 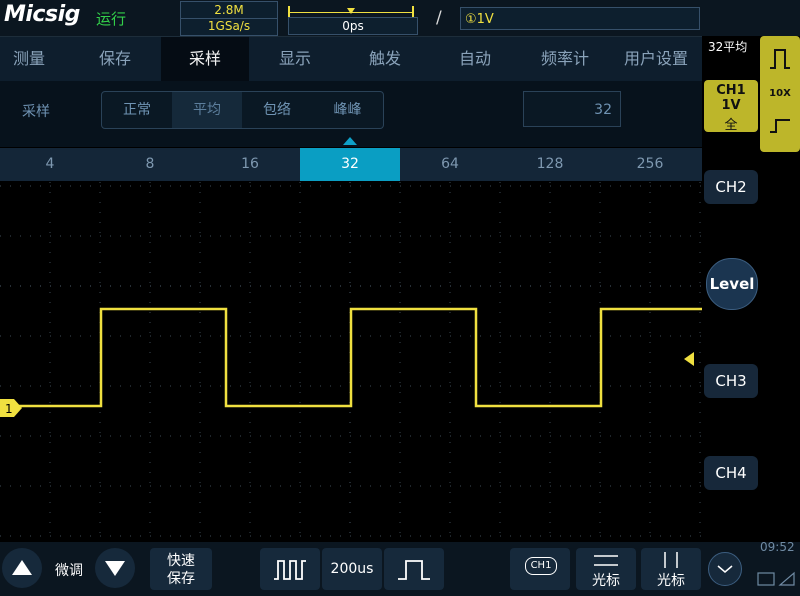 I want to click on count-option: 16, so click(x=250, y=164).